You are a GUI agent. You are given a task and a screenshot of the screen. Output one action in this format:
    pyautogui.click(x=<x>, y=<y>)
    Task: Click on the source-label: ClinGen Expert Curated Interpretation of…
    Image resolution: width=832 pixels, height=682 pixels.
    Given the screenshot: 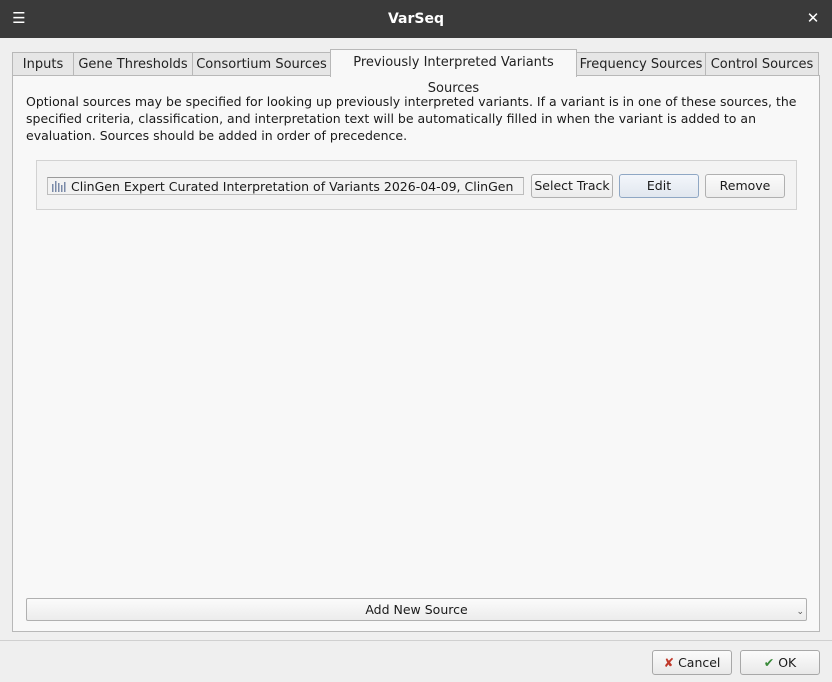 What is the action you would take?
    pyautogui.click(x=292, y=186)
    